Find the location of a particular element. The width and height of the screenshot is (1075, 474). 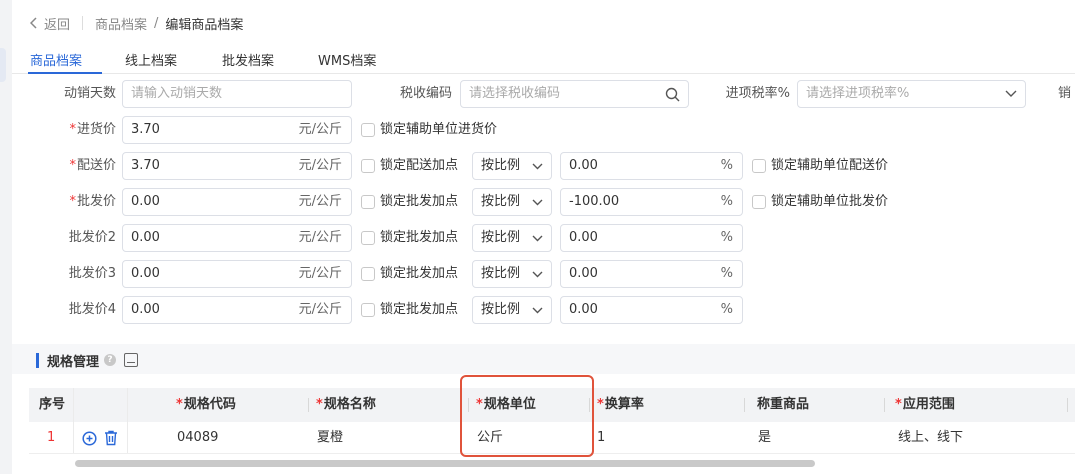

horizontal-scrollbar is located at coordinates (445, 463).